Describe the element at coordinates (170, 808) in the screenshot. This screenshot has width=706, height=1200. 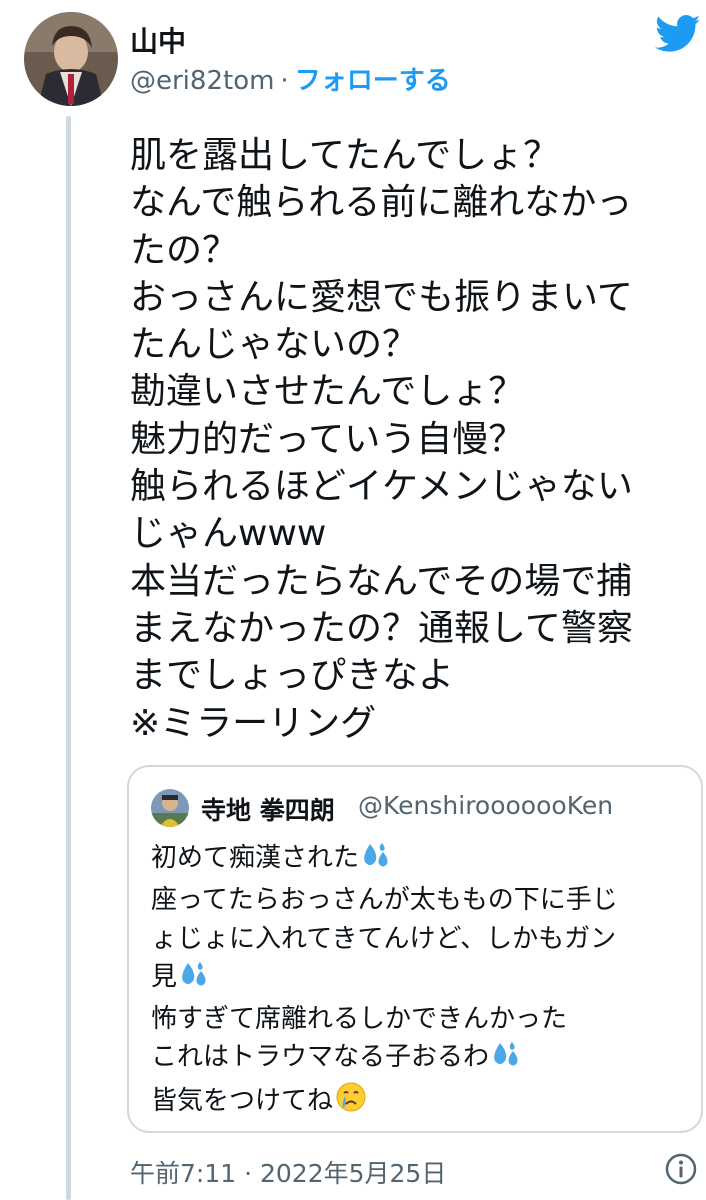
I see `quoted-author-avatar` at that location.